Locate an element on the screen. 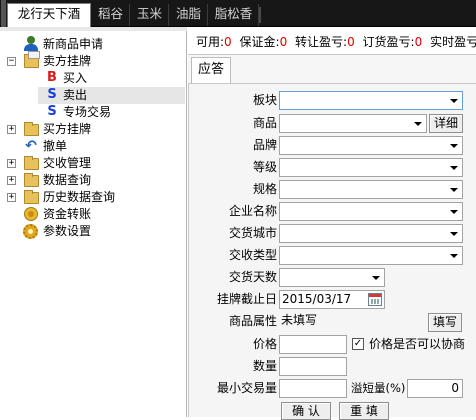  tree-item-fund-transfer: 资金转账 is located at coordinates (93, 214).